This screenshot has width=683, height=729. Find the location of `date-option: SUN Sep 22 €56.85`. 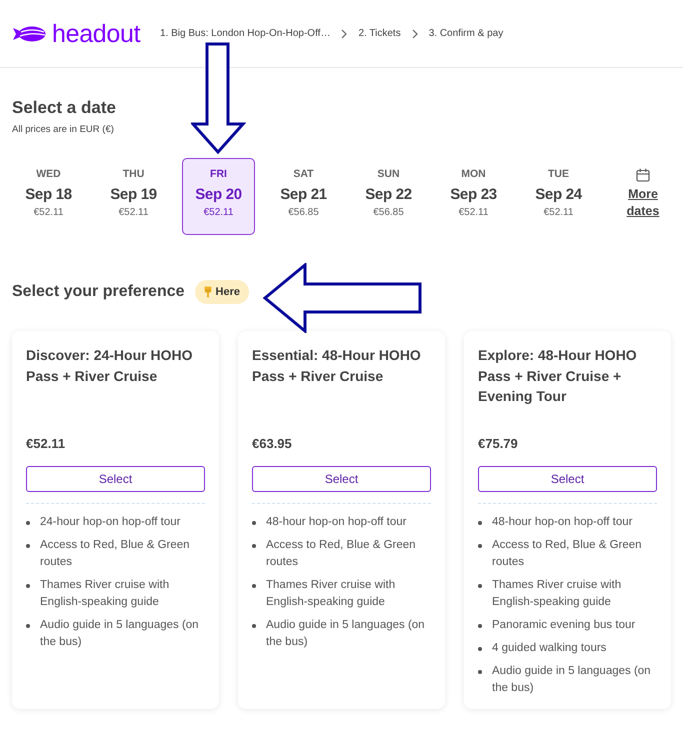

date-option: SUN Sep 22 €56.85 is located at coordinates (388, 196).